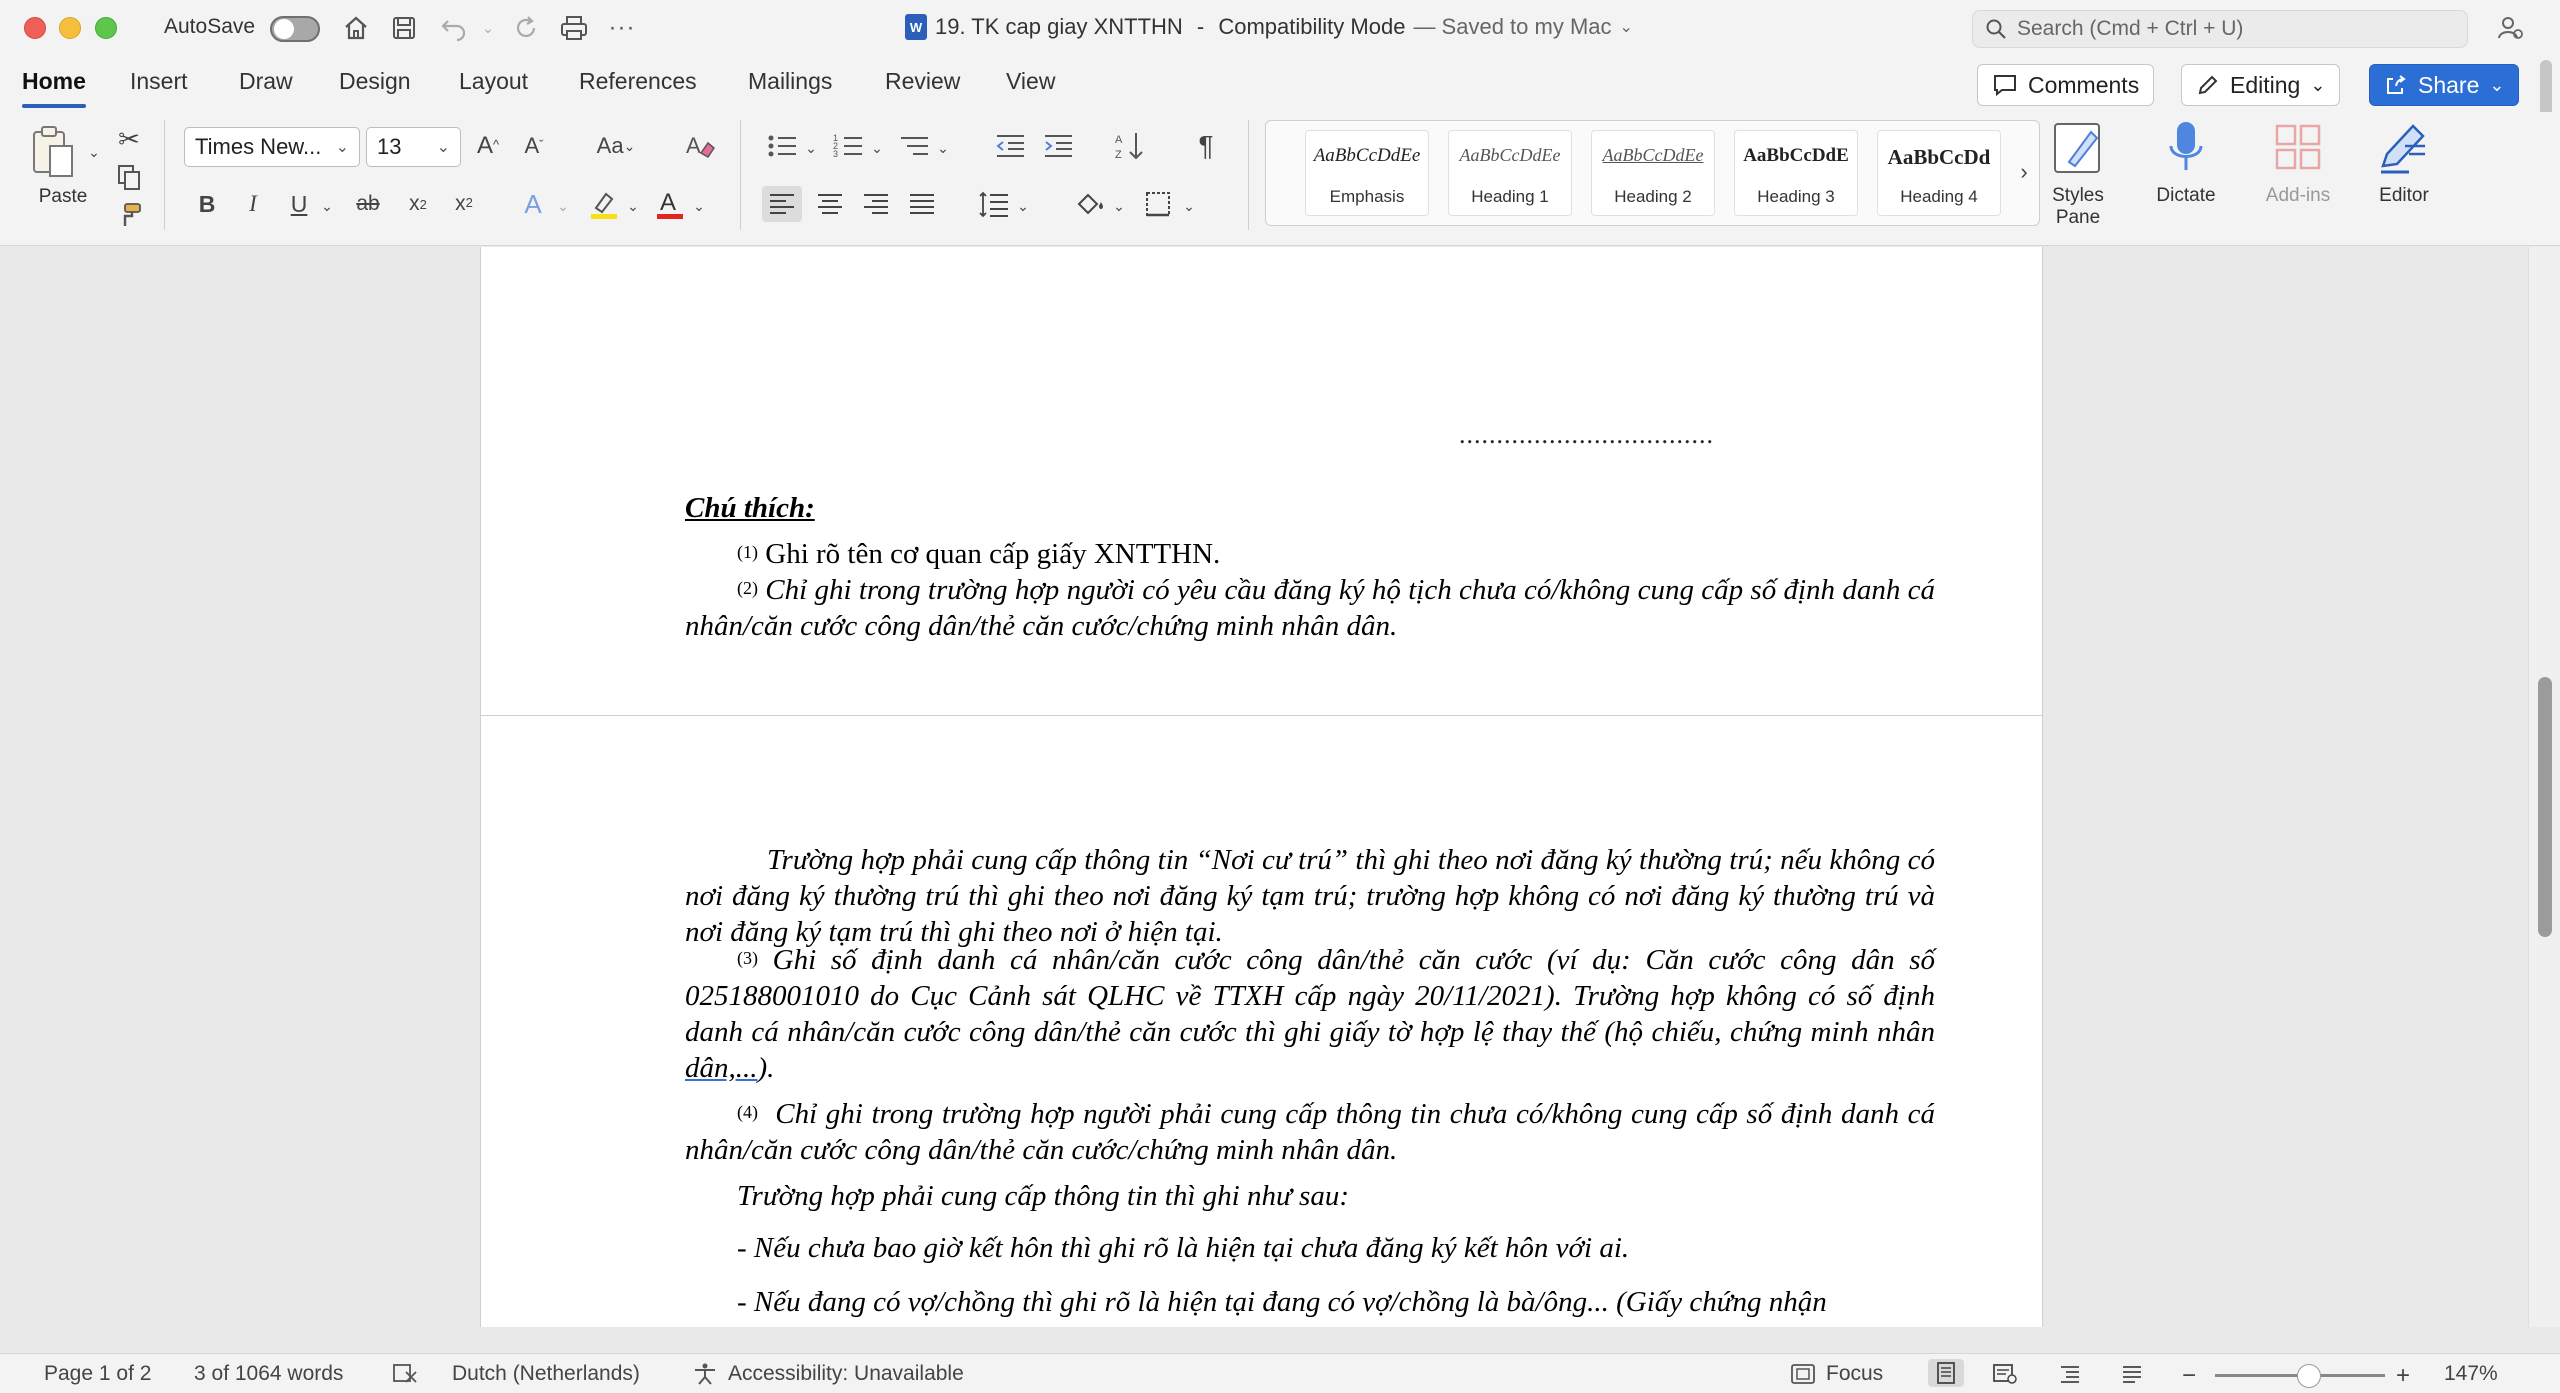  I want to click on editor-button: Editor, so click(2404, 162).